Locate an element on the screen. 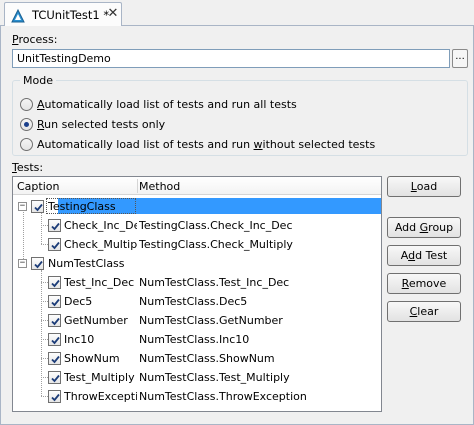 The image size is (474, 425). caption-cell: ThrowException is located at coordinates (100, 396).